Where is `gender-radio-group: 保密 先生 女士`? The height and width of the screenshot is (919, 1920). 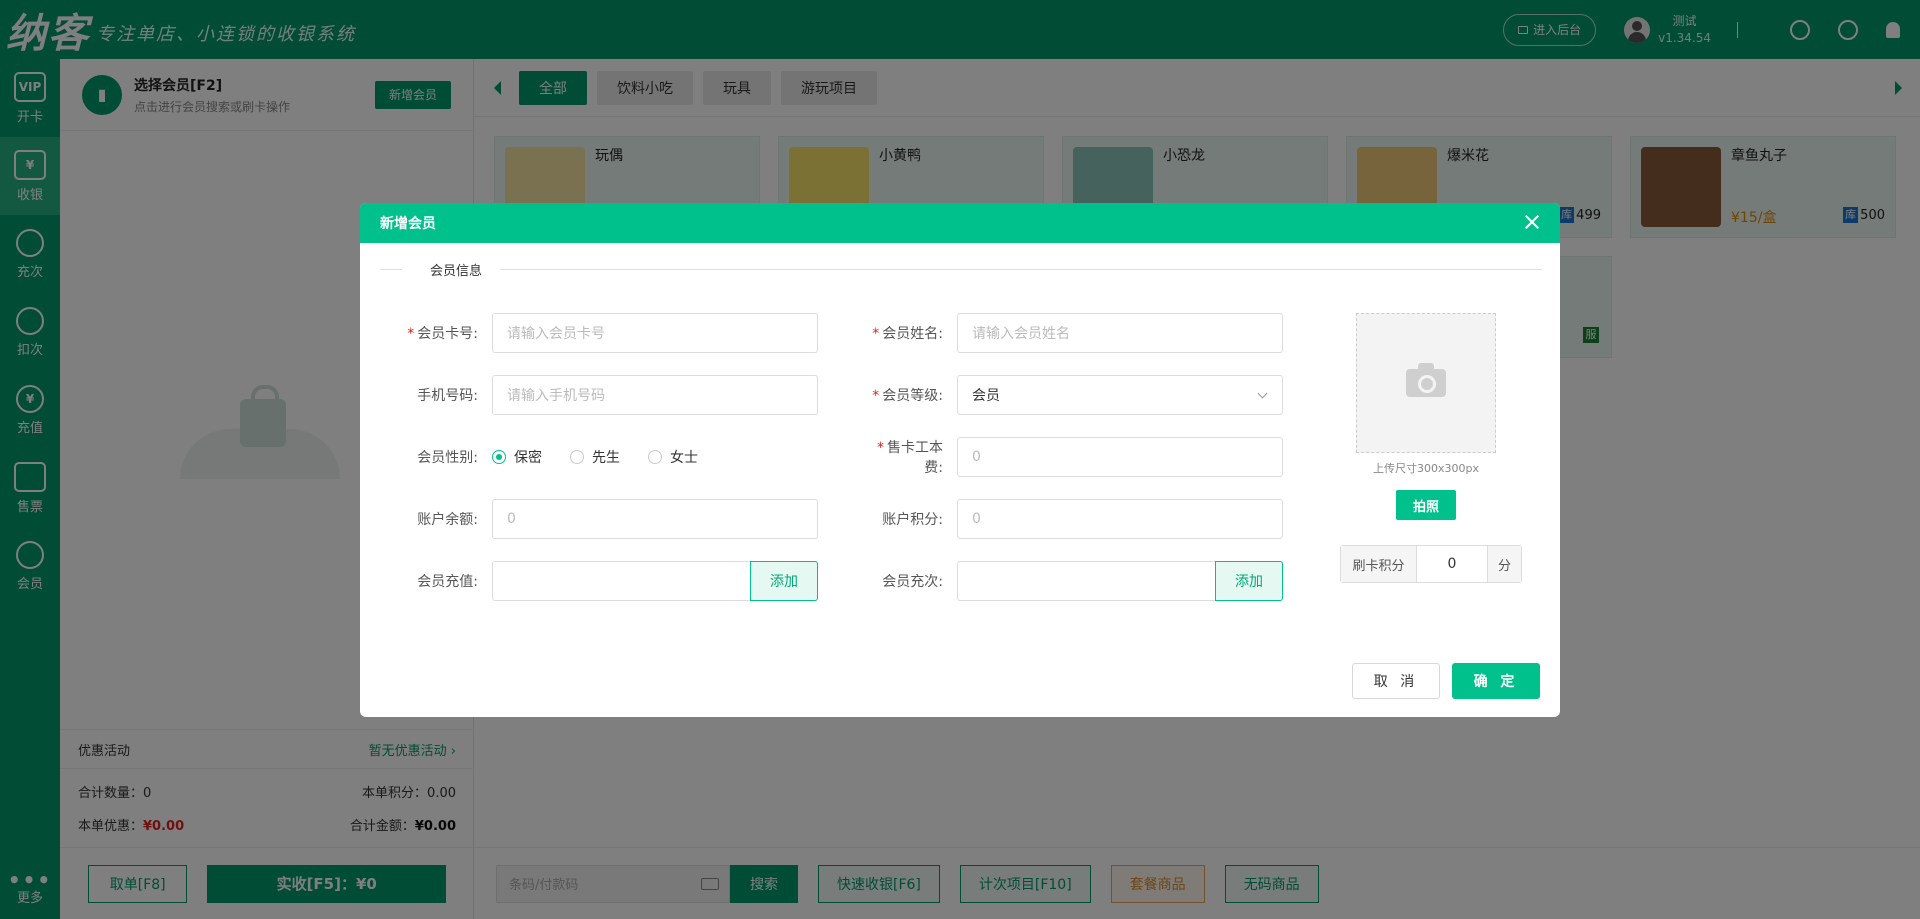 gender-radio-group: 保密 先生 女士 is located at coordinates (609, 457).